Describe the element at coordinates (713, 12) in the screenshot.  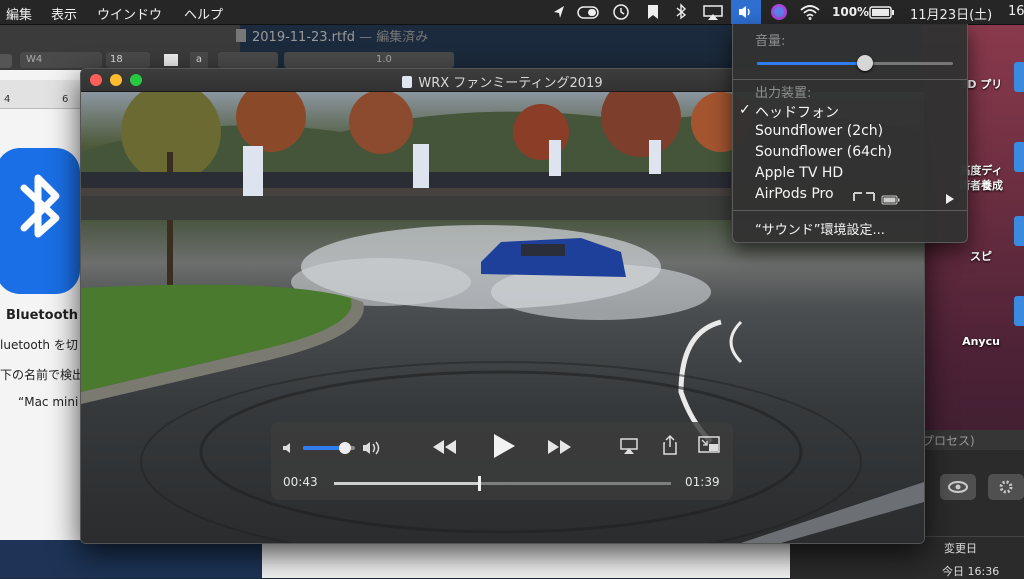
I see `airplay-display-icon` at that location.